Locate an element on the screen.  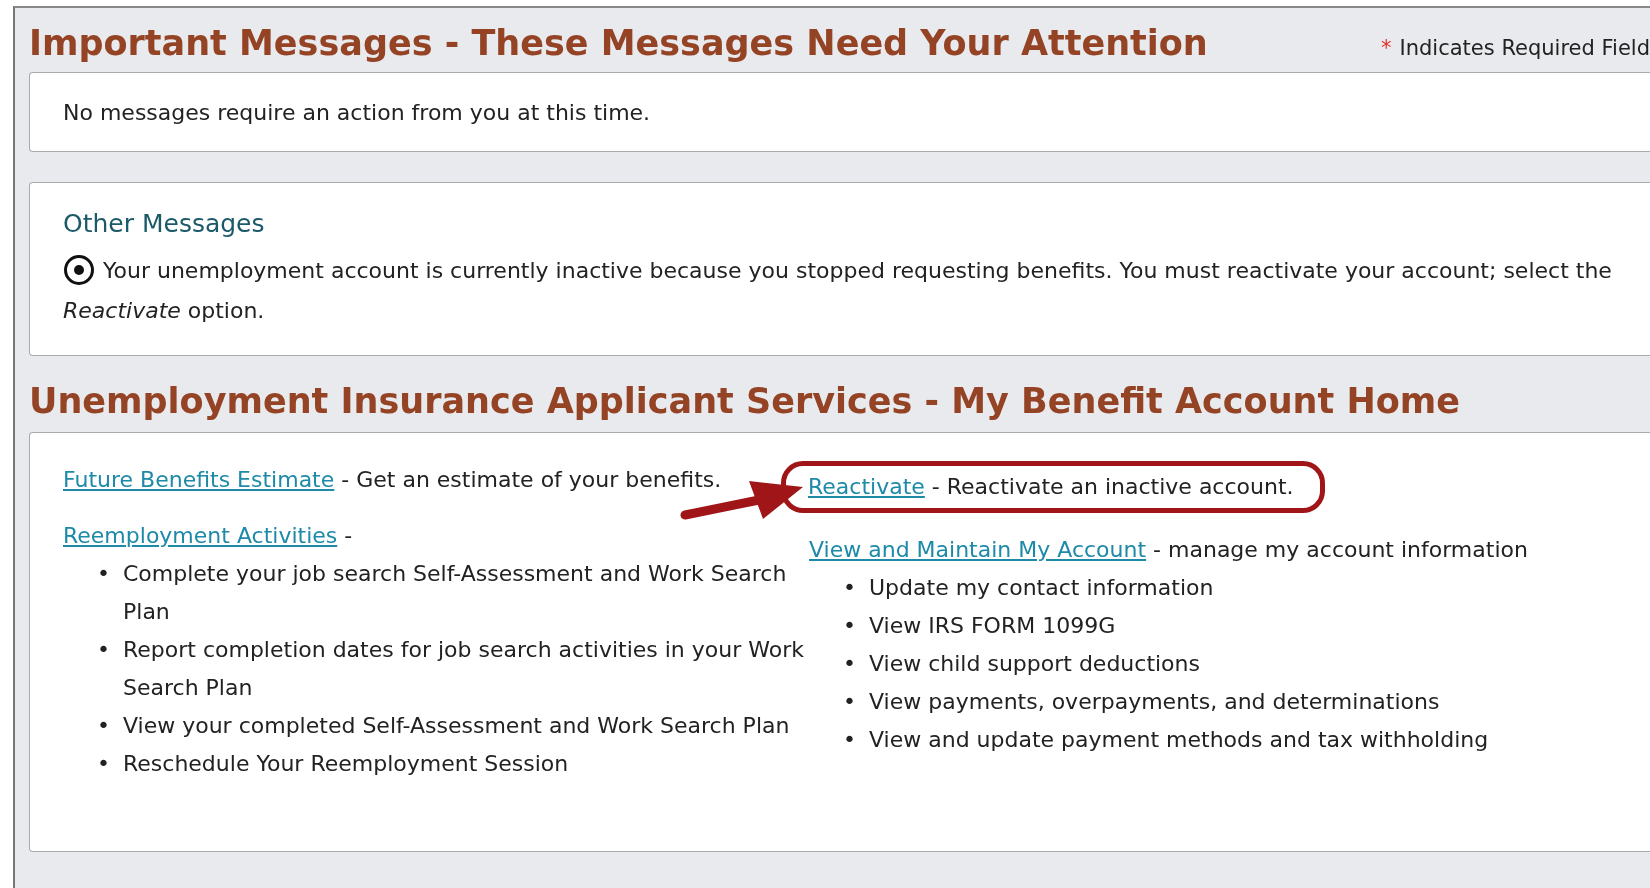
page-heading: Important Messages - These Messages Need Your Attention is located at coordinates (618, 43).